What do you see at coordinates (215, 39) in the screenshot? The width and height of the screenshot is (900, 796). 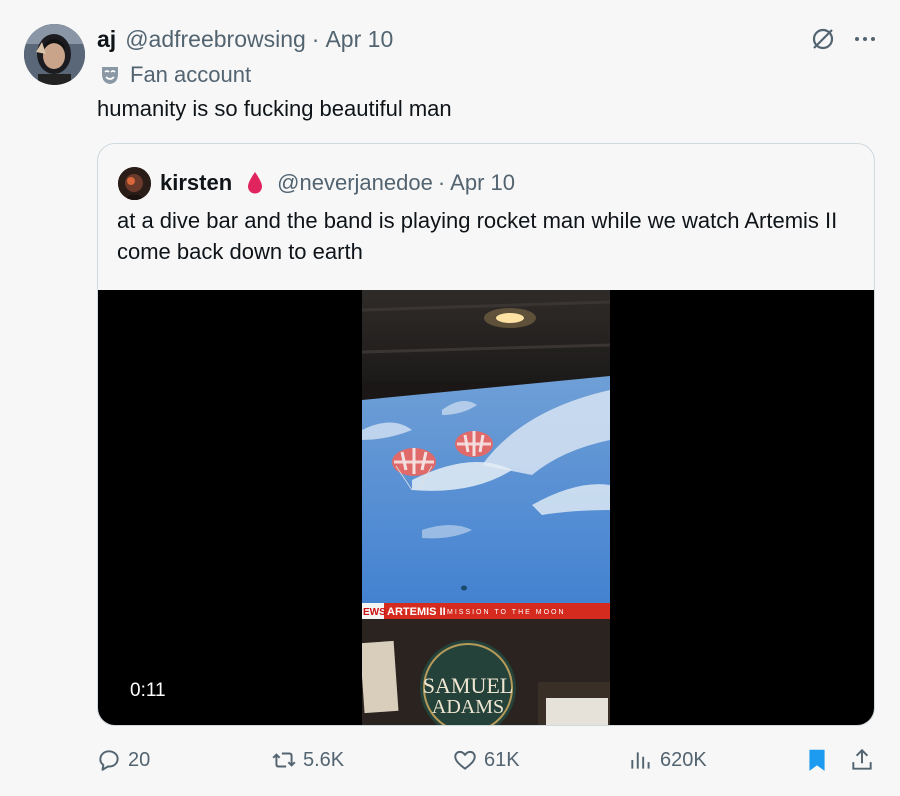 I see `author-handle: @adfreebrowsing` at bounding box center [215, 39].